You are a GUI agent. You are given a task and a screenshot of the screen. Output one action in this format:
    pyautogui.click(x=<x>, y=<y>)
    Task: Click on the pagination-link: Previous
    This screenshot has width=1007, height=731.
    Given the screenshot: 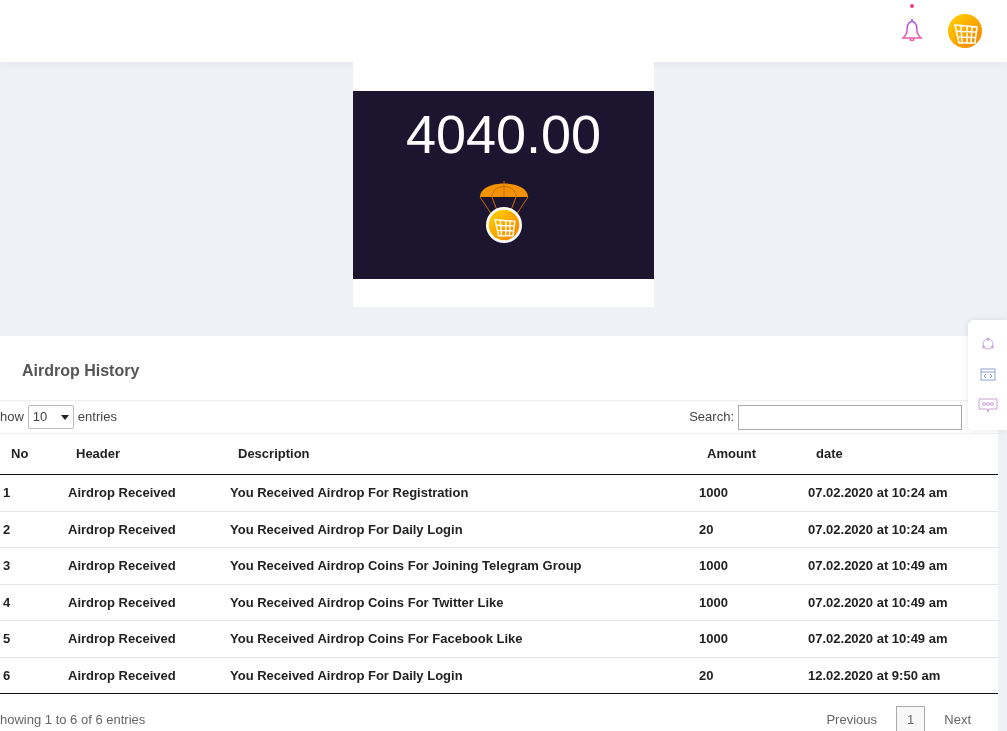 What is the action you would take?
    pyautogui.click(x=852, y=718)
    